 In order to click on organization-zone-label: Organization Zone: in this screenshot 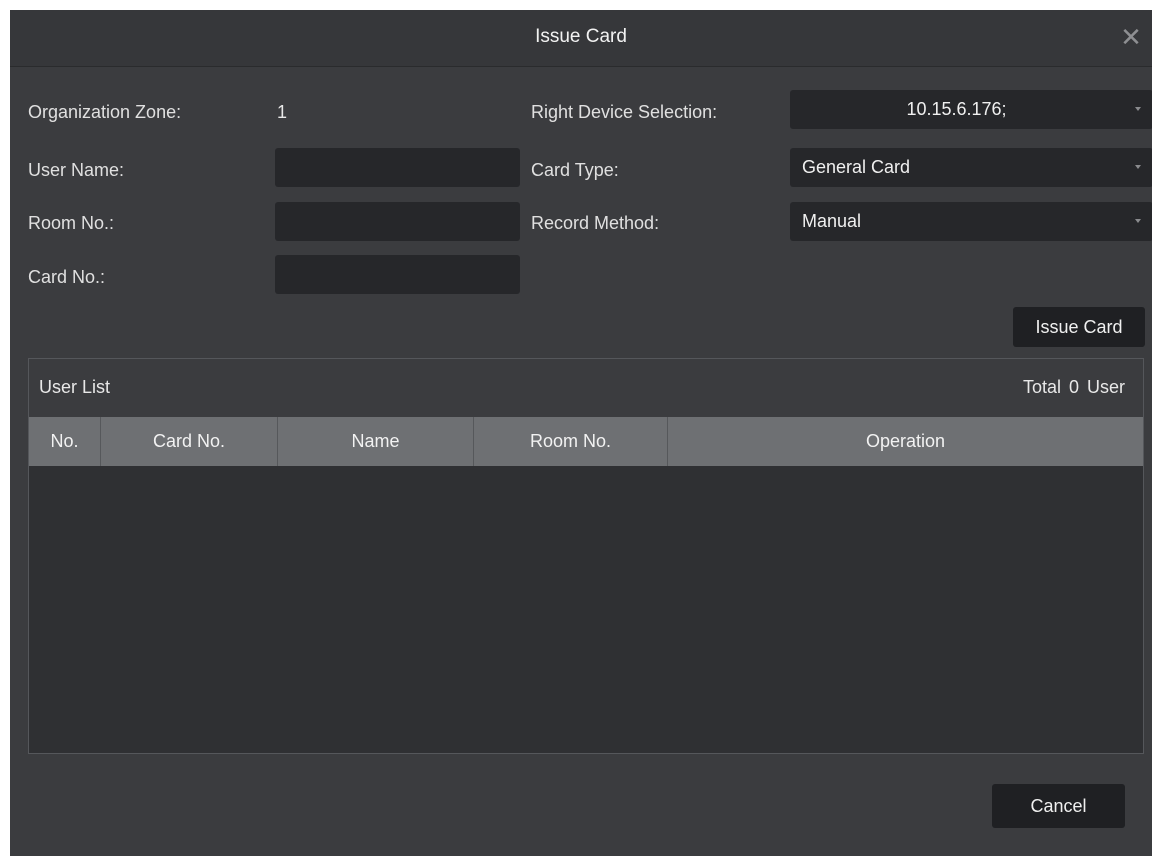, I will do `click(105, 112)`.